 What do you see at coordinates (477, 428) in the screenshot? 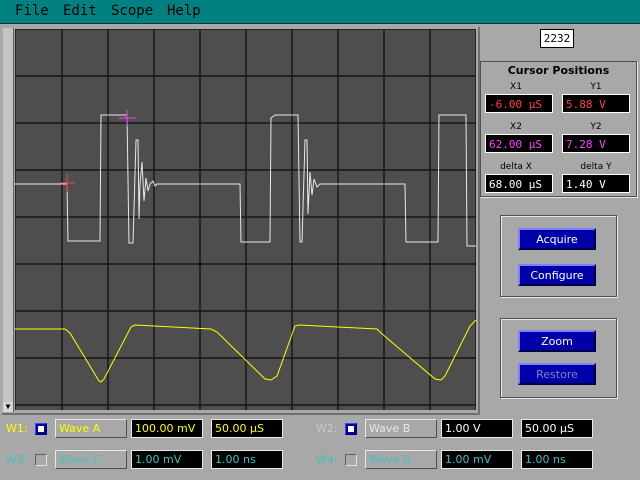
I see `w2-volts-field: 1.00 V` at bounding box center [477, 428].